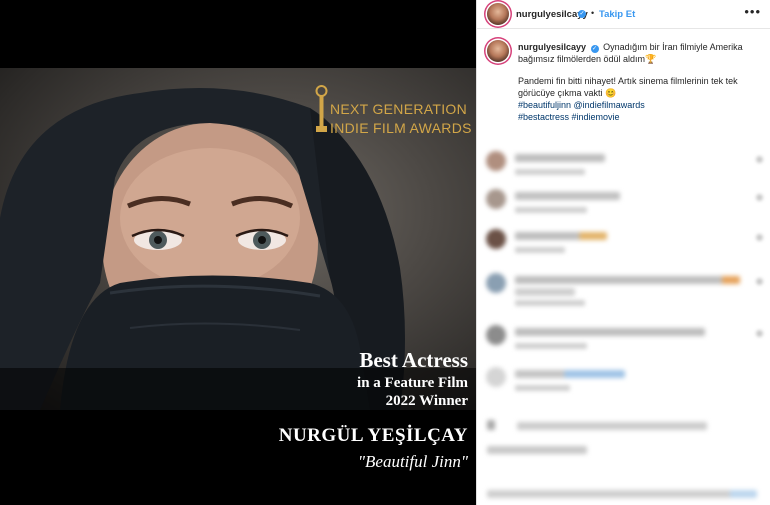 The width and height of the screenshot is (770, 505). What do you see at coordinates (401, 128) in the screenshot?
I see `award-title-line2: INDIE FILM AWARDS` at bounding box center [401, 128].